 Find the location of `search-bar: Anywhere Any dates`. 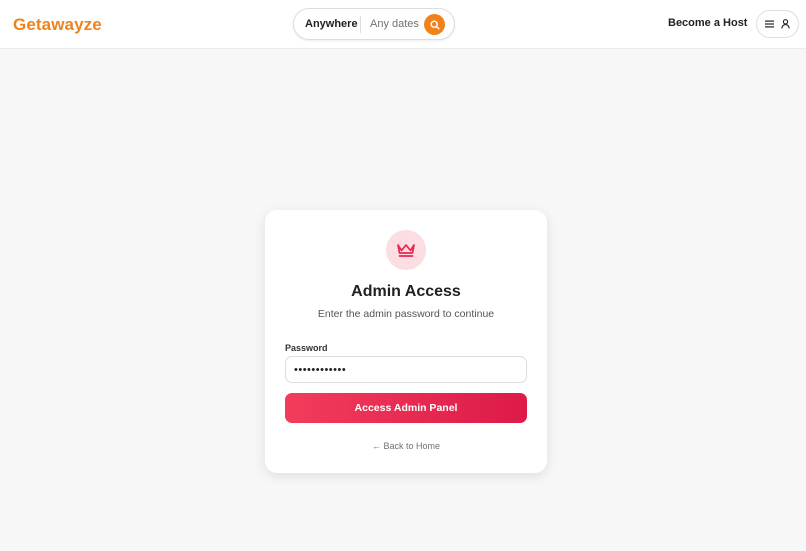

search-bar: Anywhere Any dates is located at coordinates (374, 24).